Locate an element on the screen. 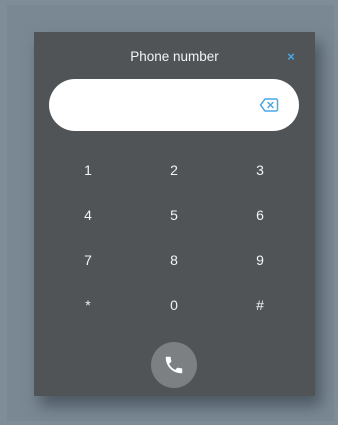  dialog-title: Phone number is located at coordinates (174, 56).